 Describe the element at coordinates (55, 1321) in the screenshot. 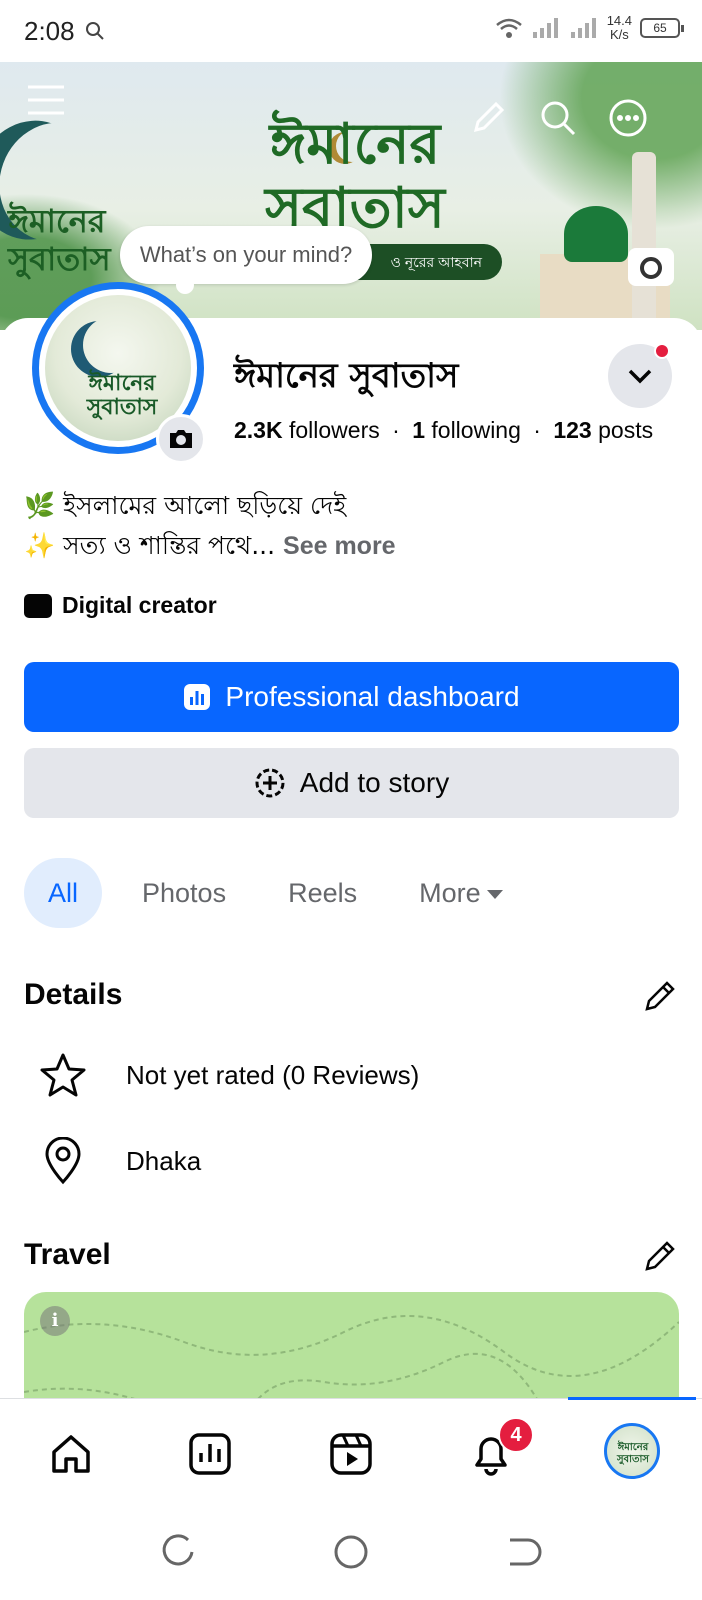

I see `map-info-icon: i` at that location.